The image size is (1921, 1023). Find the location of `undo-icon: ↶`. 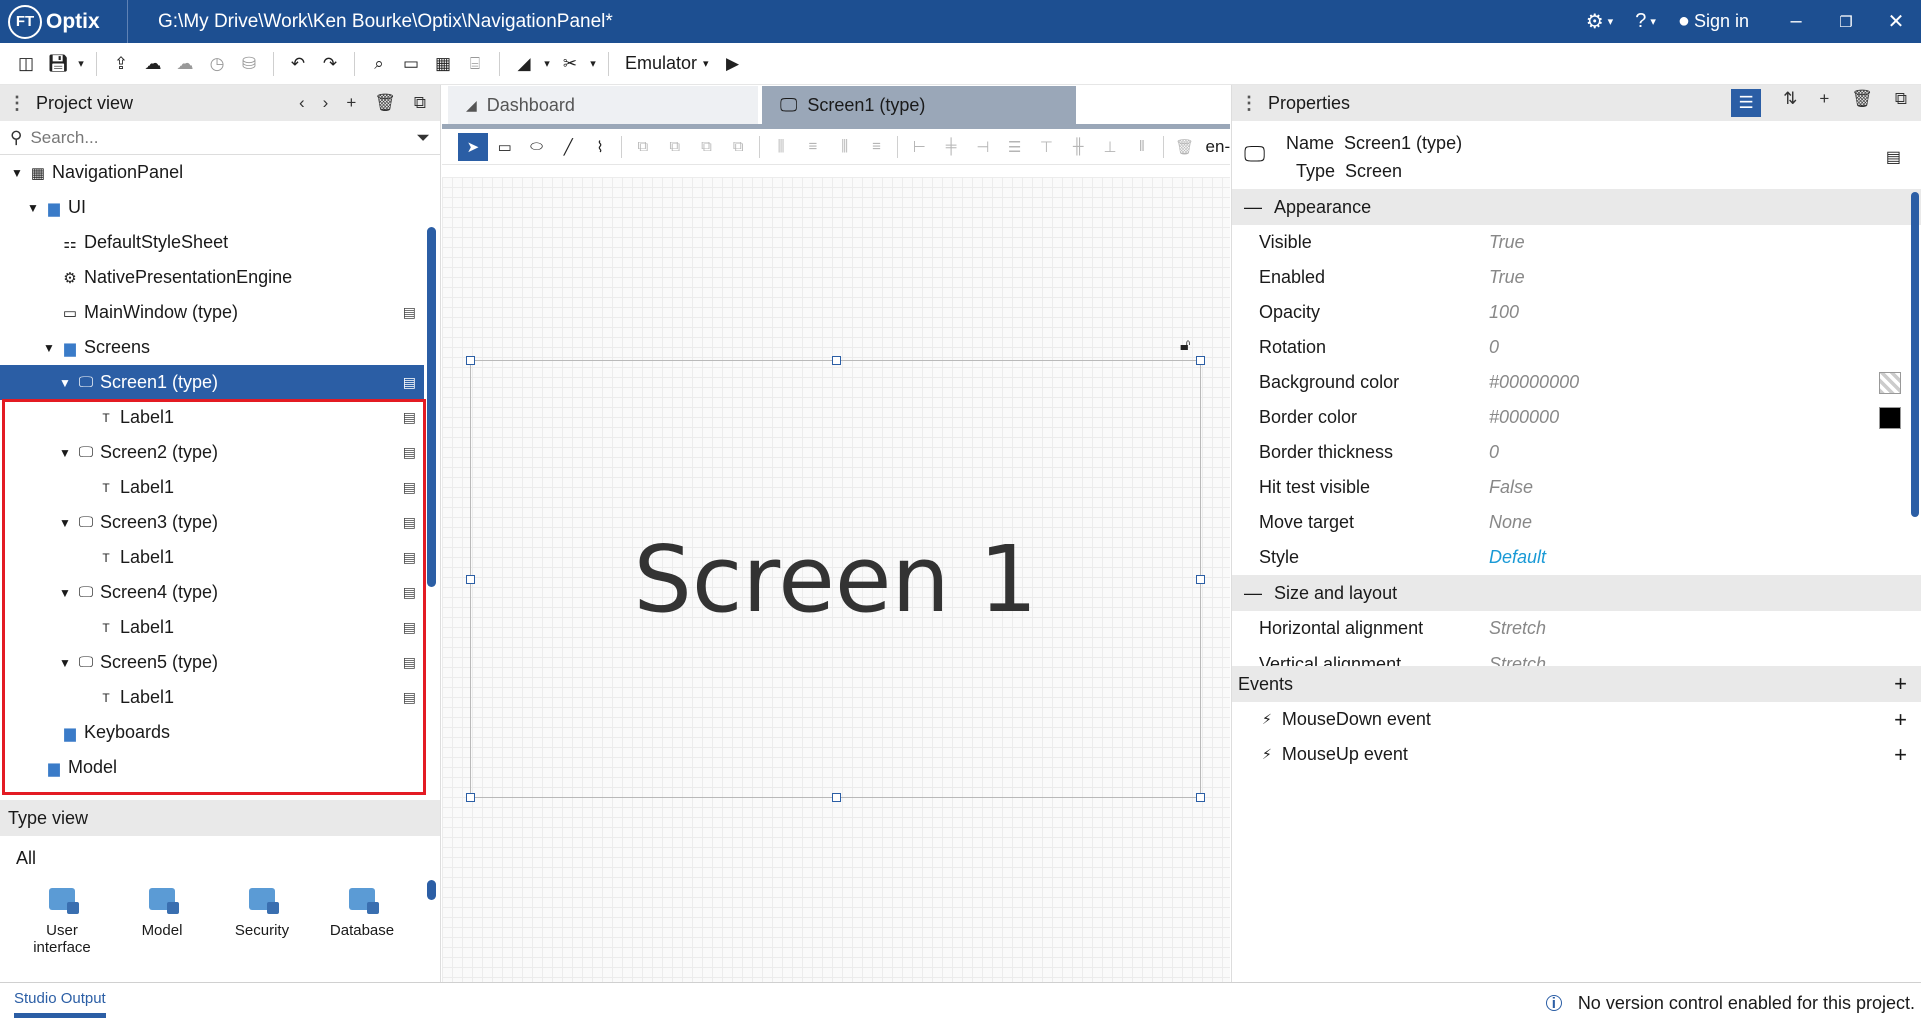

undo-icon: ↶ is located at coordinates (298, 64).